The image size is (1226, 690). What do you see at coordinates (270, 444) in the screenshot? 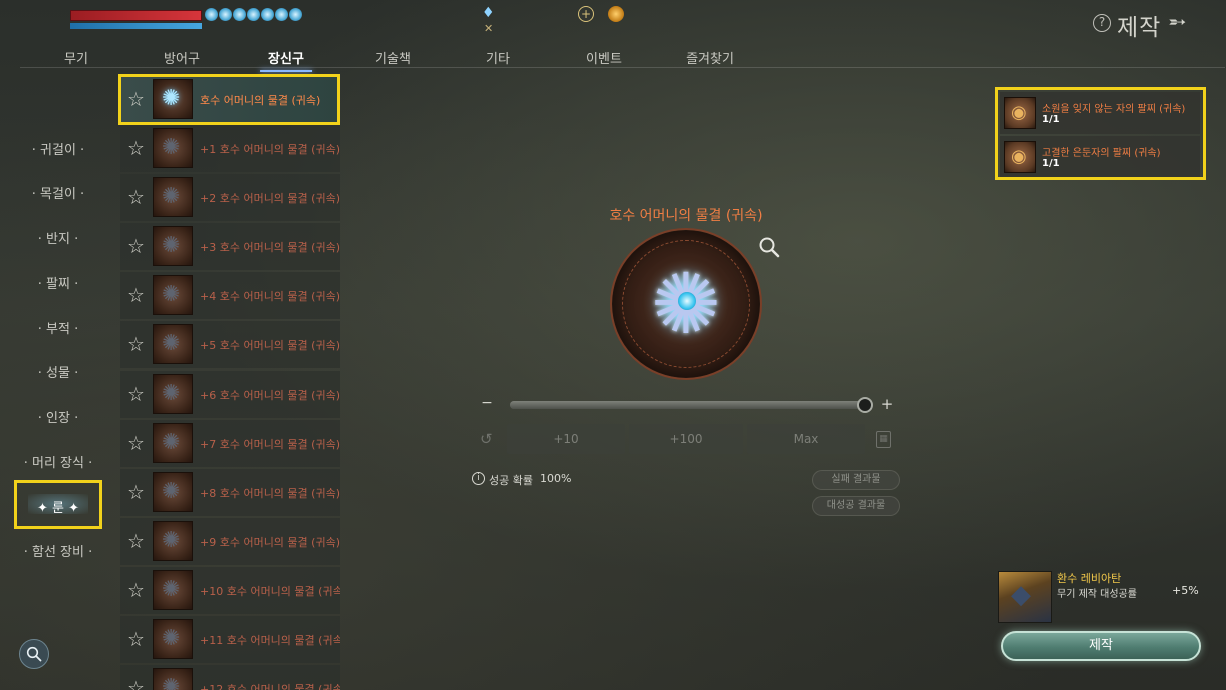
I see `list-item-label: +7 호수 어머니의 물결 (귀속)` at bounding box center [270, 444].